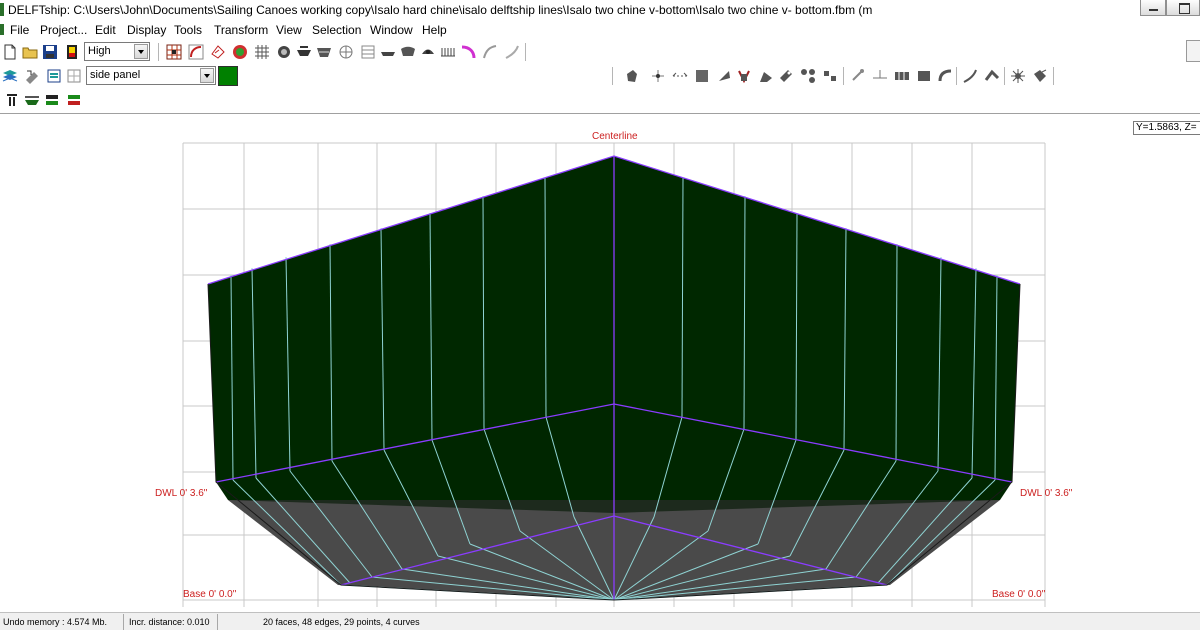 Image resolution: width=1200 pixels, height=630 pixels. I want to click on align-icon, so click(880, 76).